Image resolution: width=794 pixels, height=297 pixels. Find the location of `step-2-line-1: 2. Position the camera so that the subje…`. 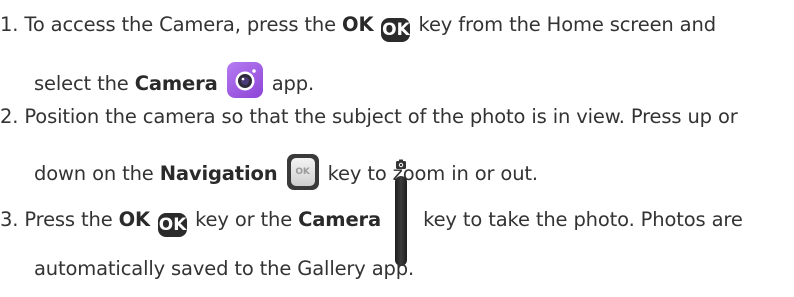

step-2-line-1: 2. Position the camera so that the subje… is located at coordinates (369, 117).